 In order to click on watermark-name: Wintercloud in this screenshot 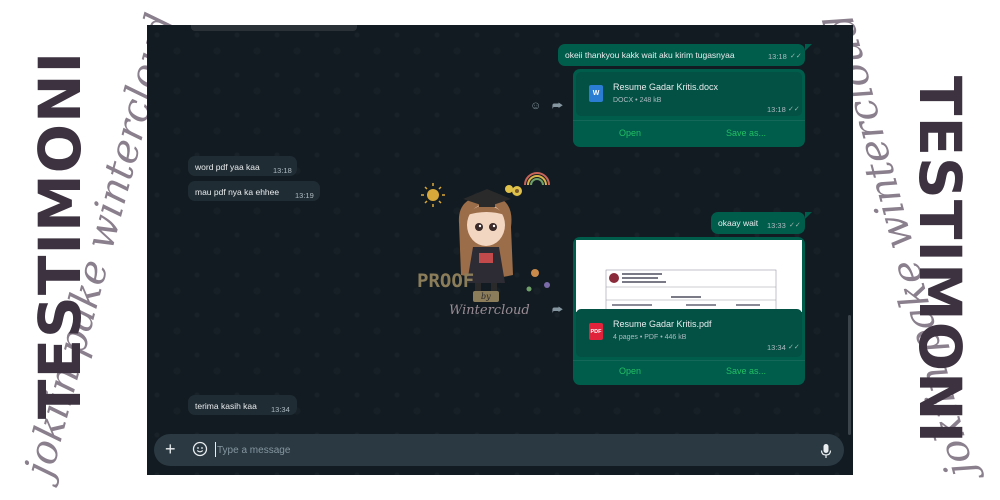, I will do `click(489, 310)`.